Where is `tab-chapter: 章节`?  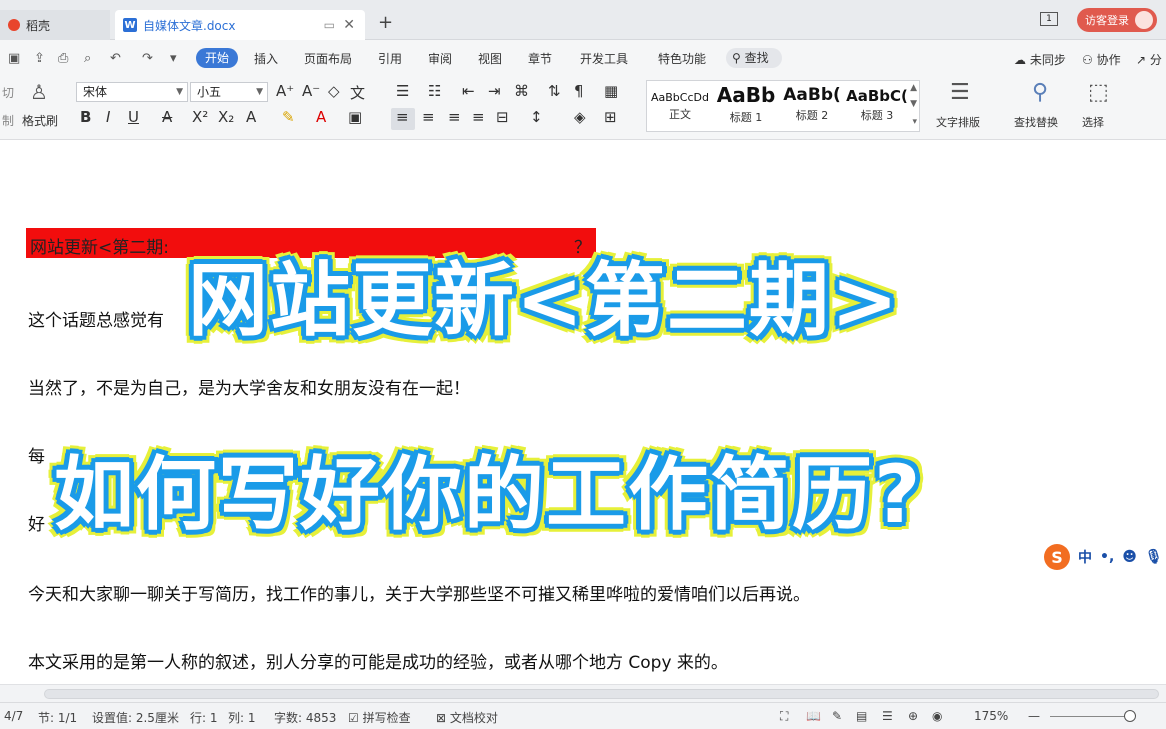 tab-chapter: 章节 is located at coordinates (540, 58).